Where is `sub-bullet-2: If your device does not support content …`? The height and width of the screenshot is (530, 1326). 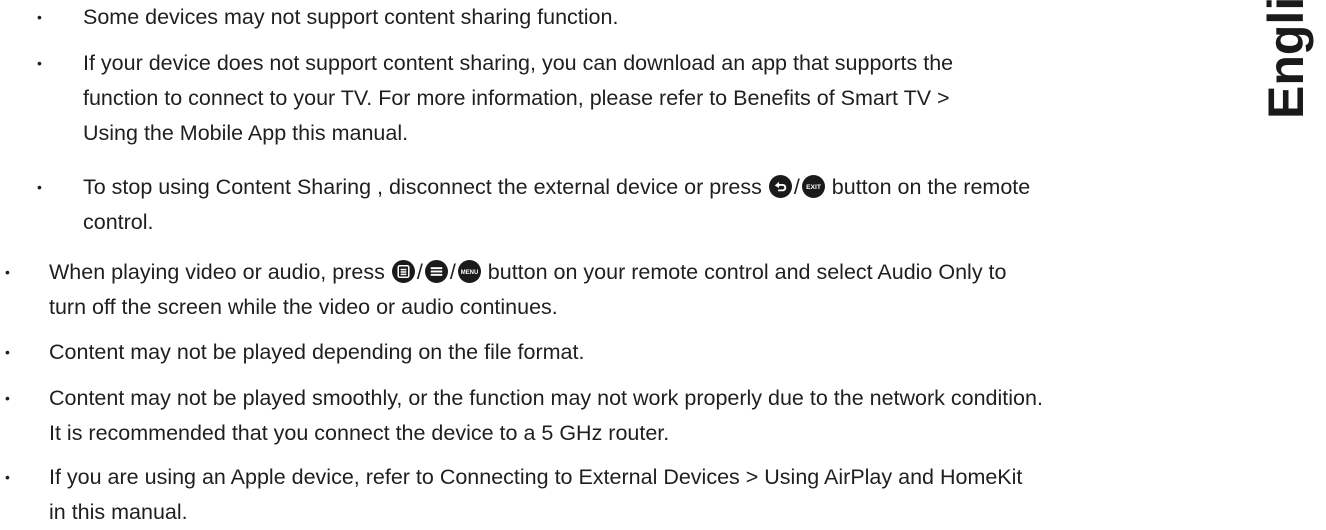
sub-bullet-2: If your device does not support content … is located at coordinates (518, 98).